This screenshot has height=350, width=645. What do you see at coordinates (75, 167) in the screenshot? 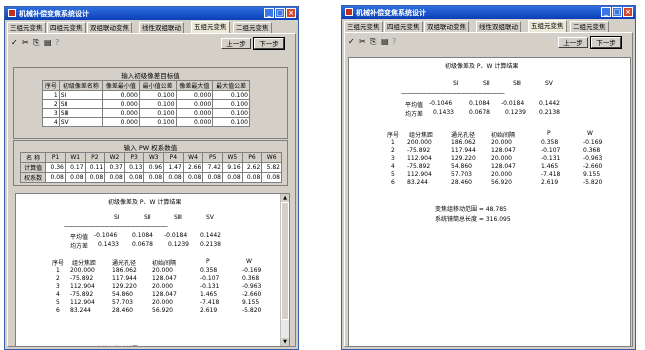
I see `cell-value: 0.17` at bounding box center [75, 167].